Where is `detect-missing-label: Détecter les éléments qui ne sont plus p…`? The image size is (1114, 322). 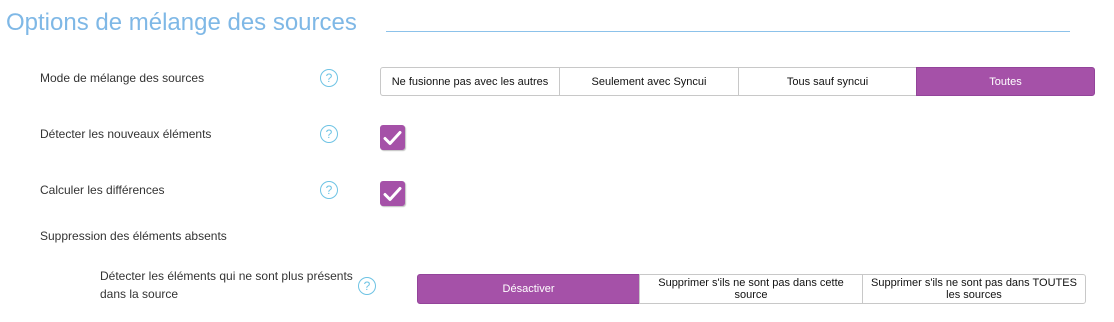
detect-missing-label: Détecter les éléments qui ne sont plus p… is located at coordinates (226, 285).